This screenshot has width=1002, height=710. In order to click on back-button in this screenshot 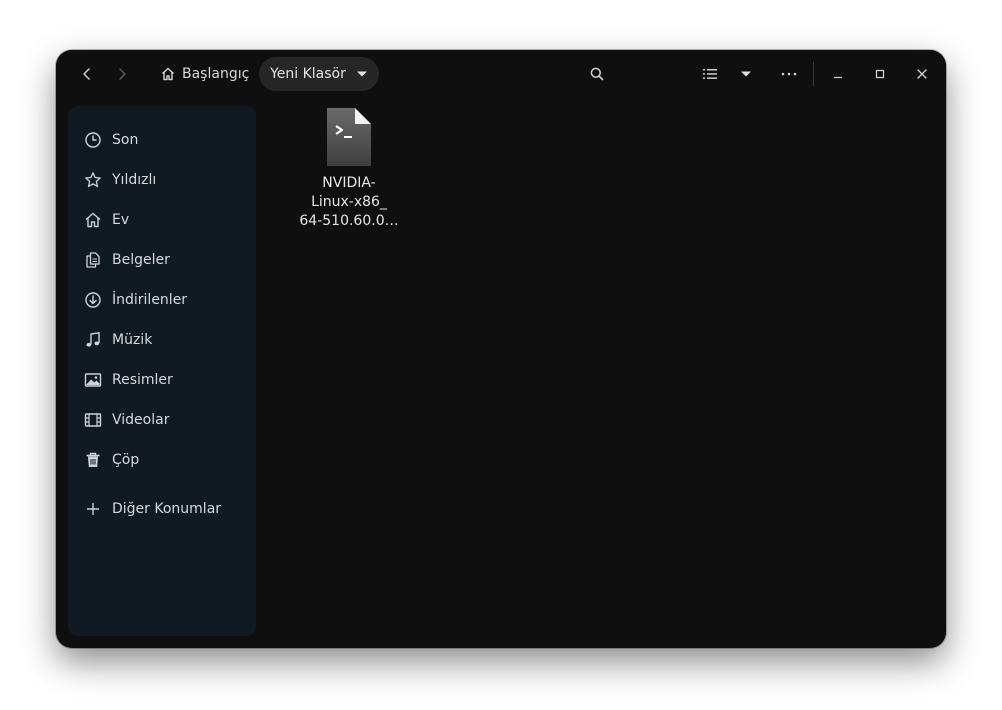, I will do `click(87, 74)`.